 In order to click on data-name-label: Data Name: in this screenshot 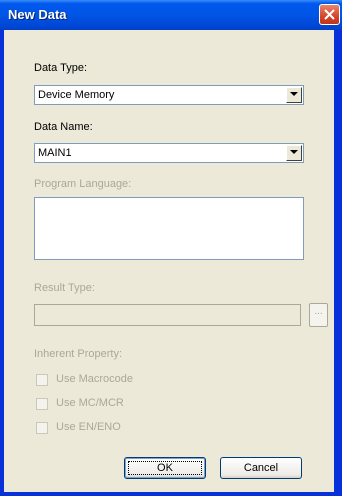, I will do `click(63, 127)`.